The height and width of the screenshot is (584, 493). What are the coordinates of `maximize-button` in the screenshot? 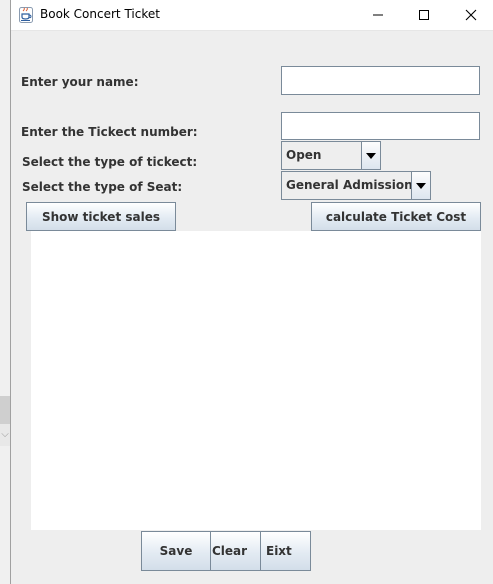 It's located at (424, 15).